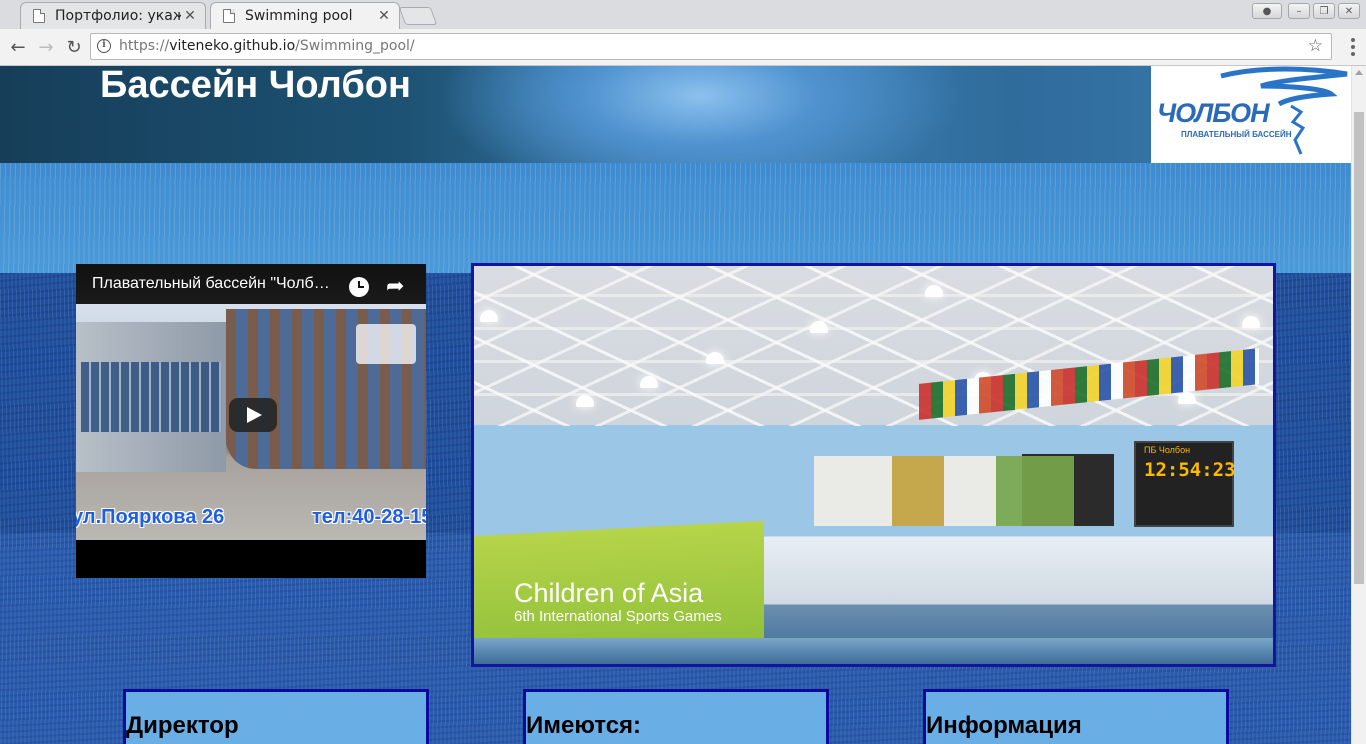 This screenshot has height=744, width=1366. What do you see at coordinates (1299, 11) in the screenshot?
I see `minimize-button: –` at bounding box center [1299, 11].